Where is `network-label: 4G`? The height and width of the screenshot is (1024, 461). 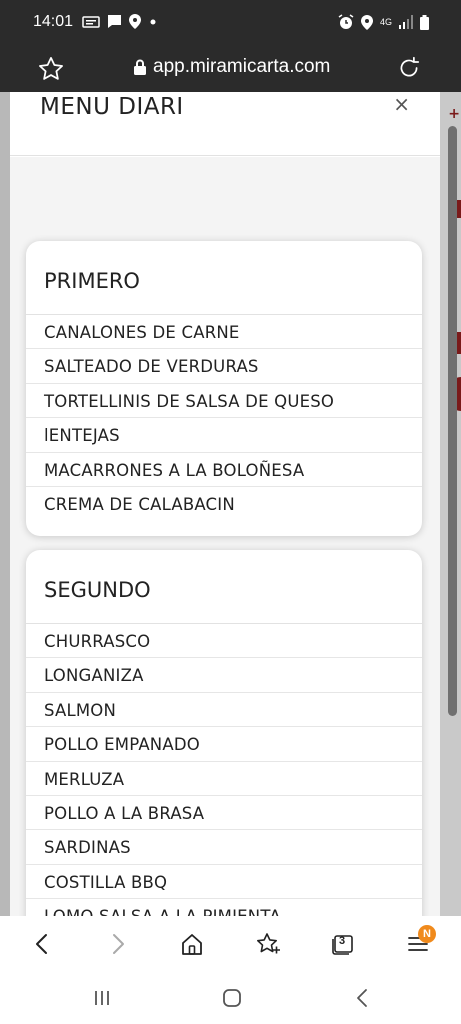 network-label: 4G is located at coordinates (385, 21).